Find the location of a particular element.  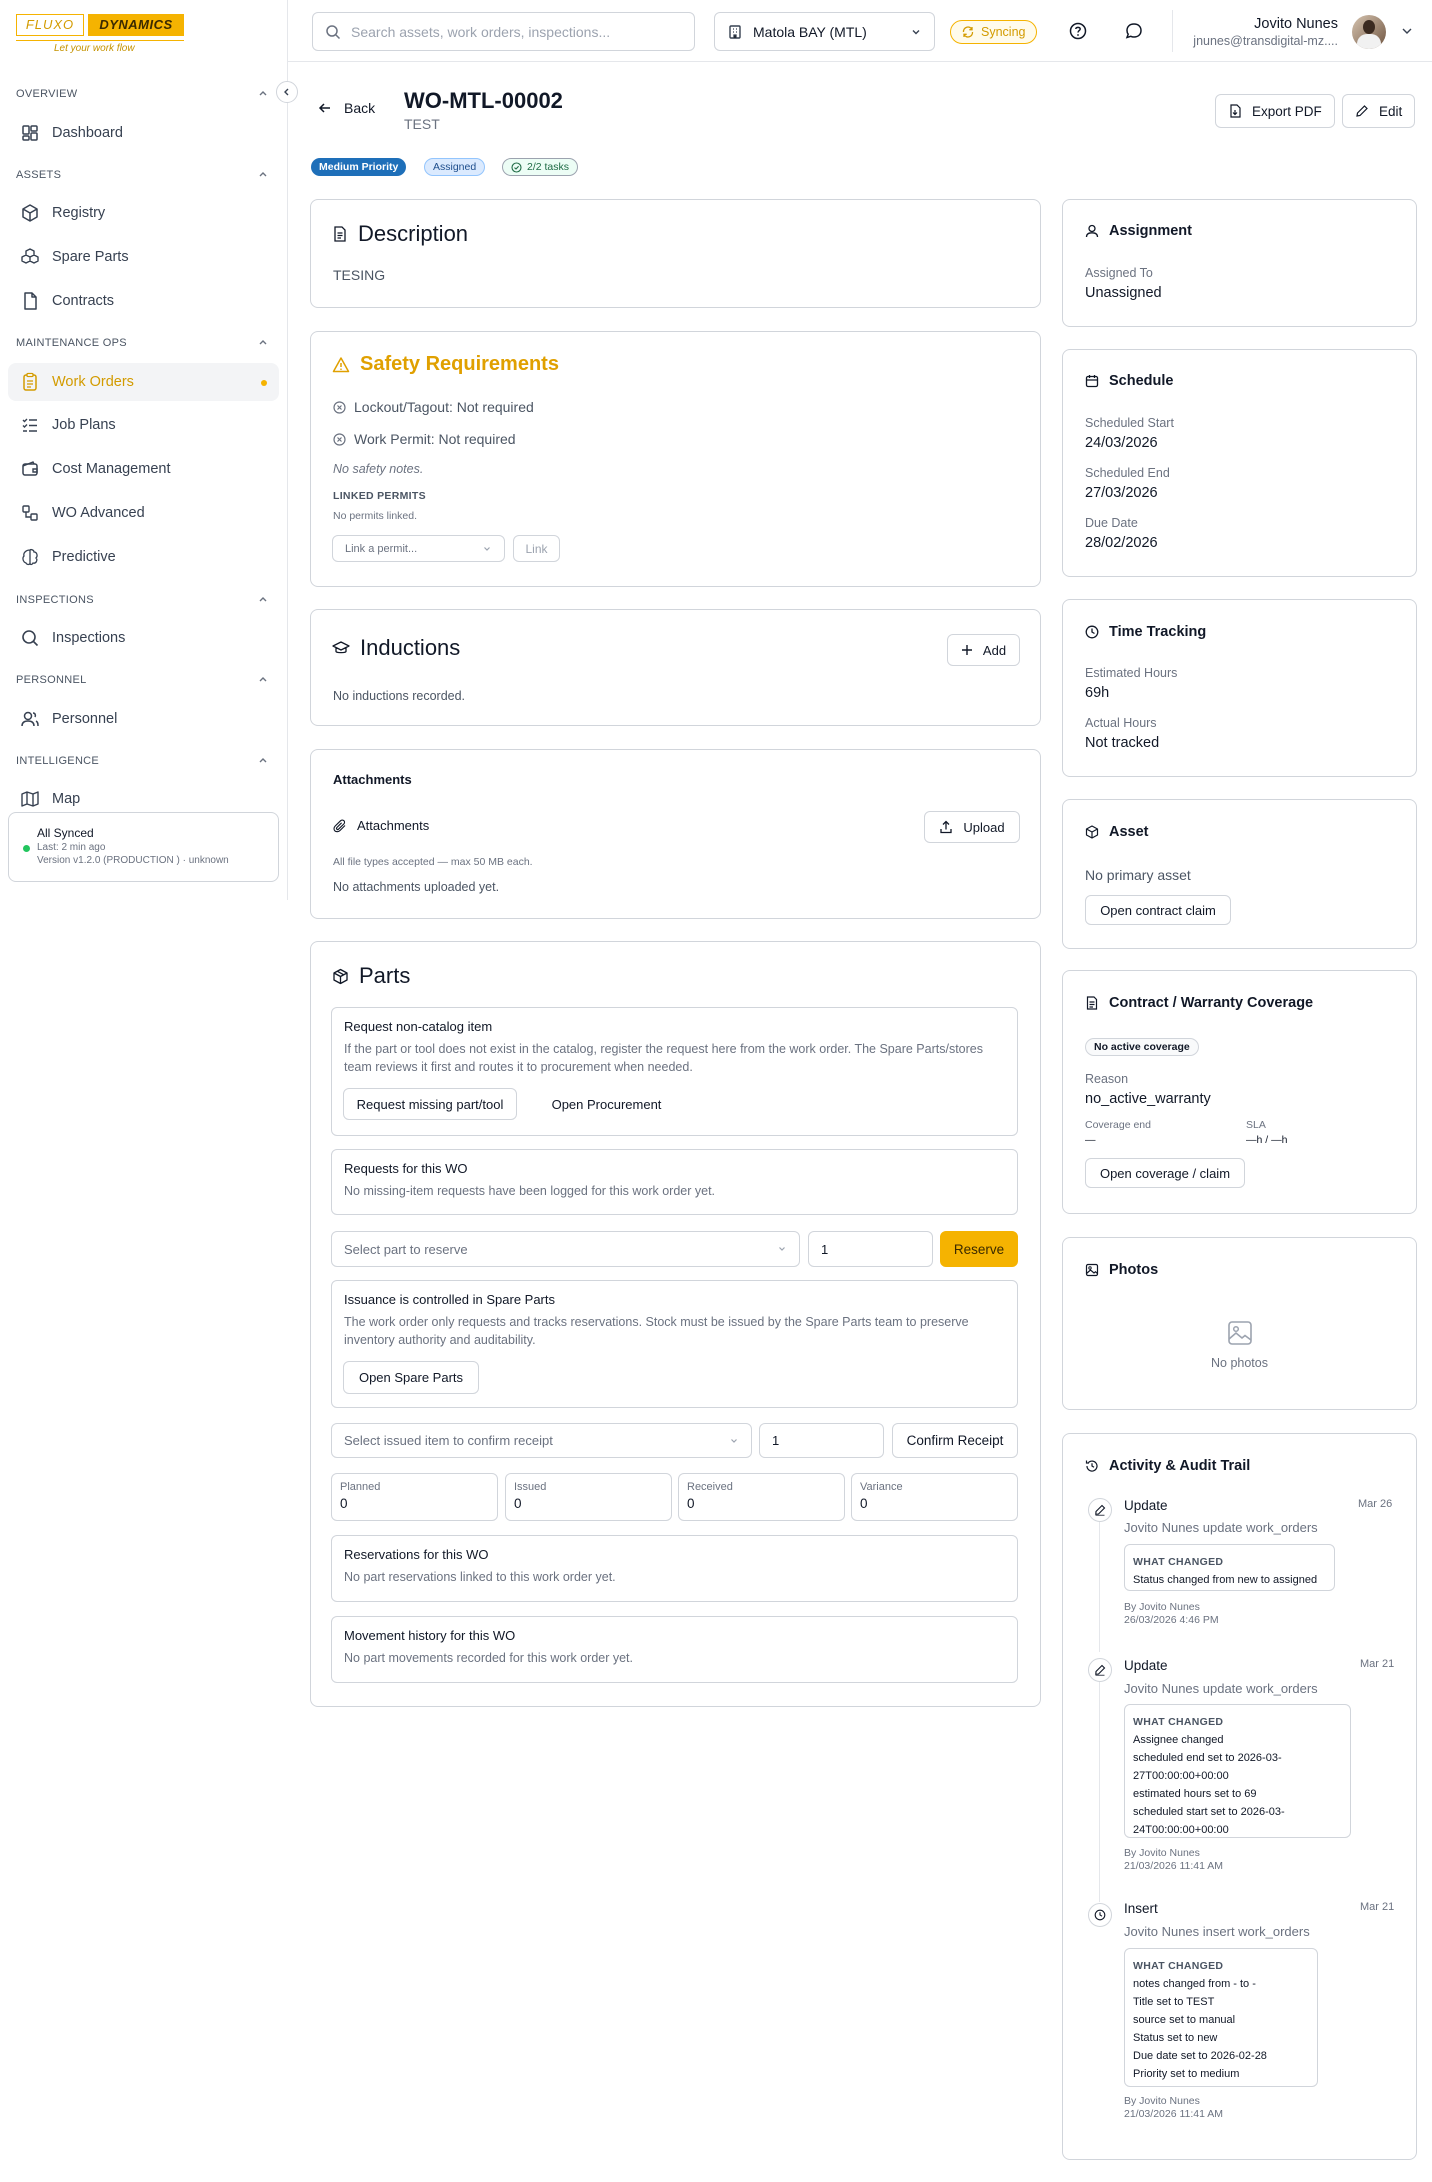

reserve-button: Reserve is located at coordinates (979, 1249).